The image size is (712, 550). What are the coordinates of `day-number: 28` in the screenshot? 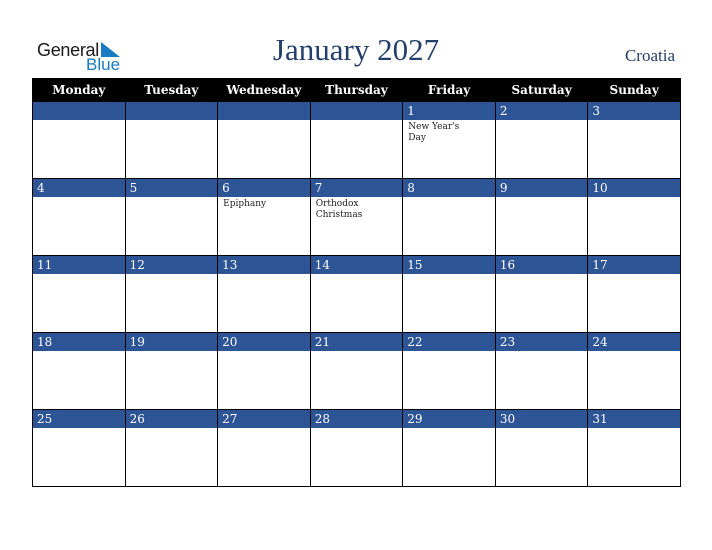 It's located at (356, 419).